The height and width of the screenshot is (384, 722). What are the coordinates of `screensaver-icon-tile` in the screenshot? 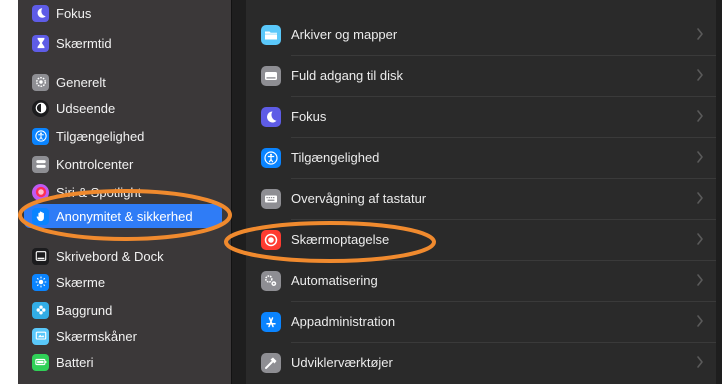 It's located at (40, 336).